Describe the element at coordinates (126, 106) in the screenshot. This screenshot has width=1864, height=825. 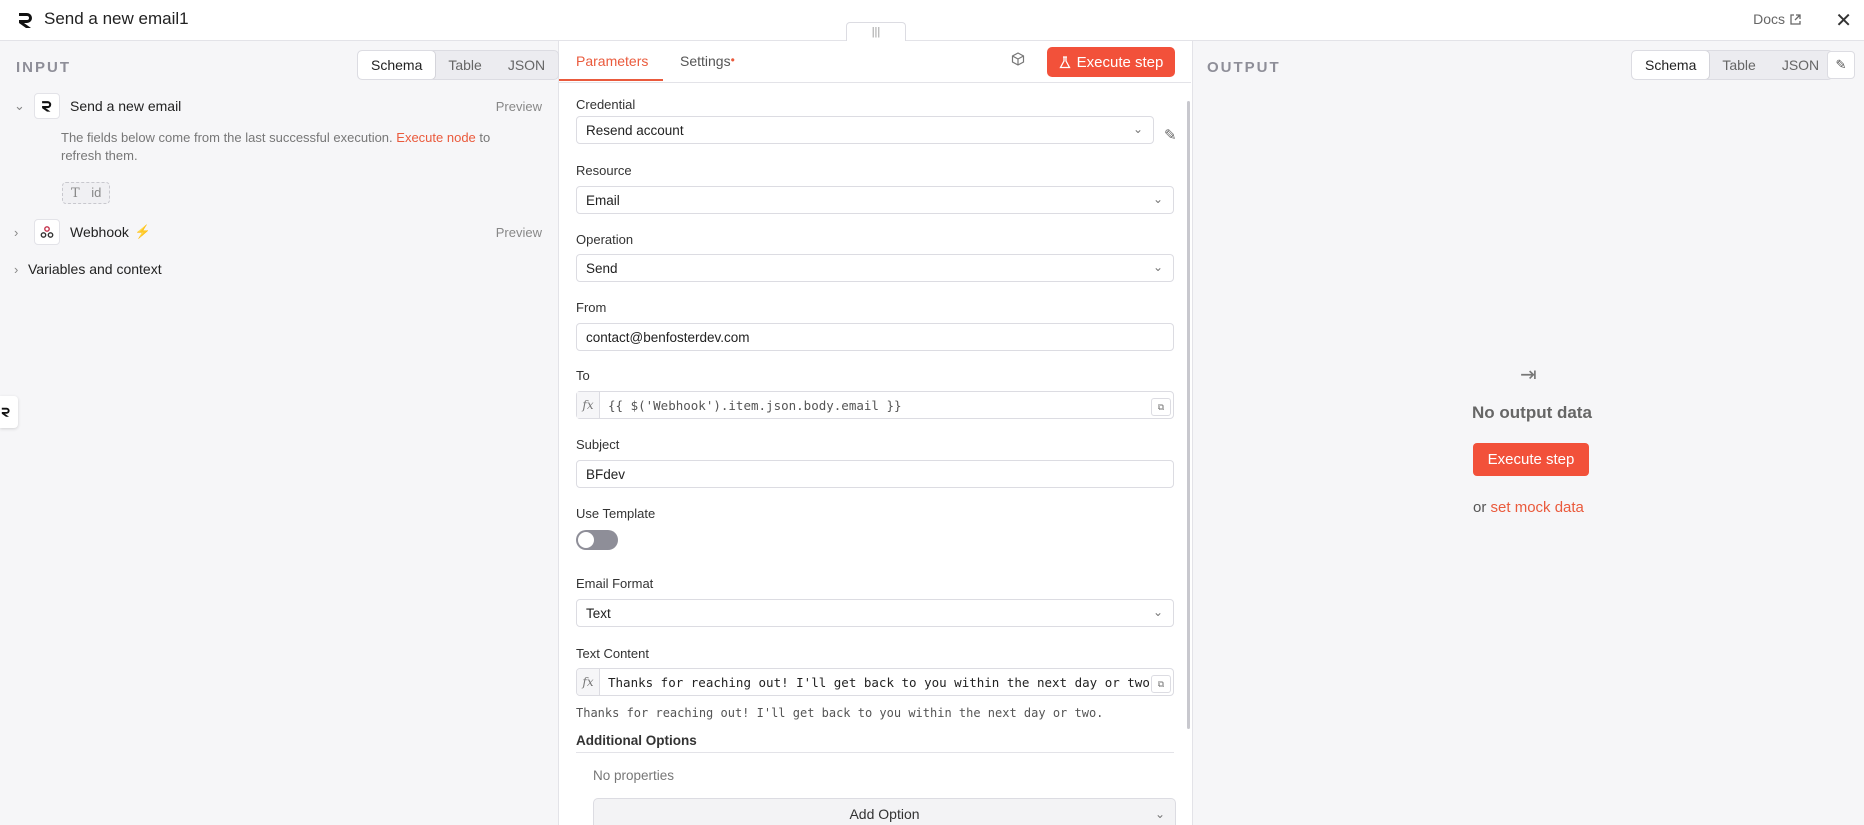
I see `node-label: Send a new email` at that location.